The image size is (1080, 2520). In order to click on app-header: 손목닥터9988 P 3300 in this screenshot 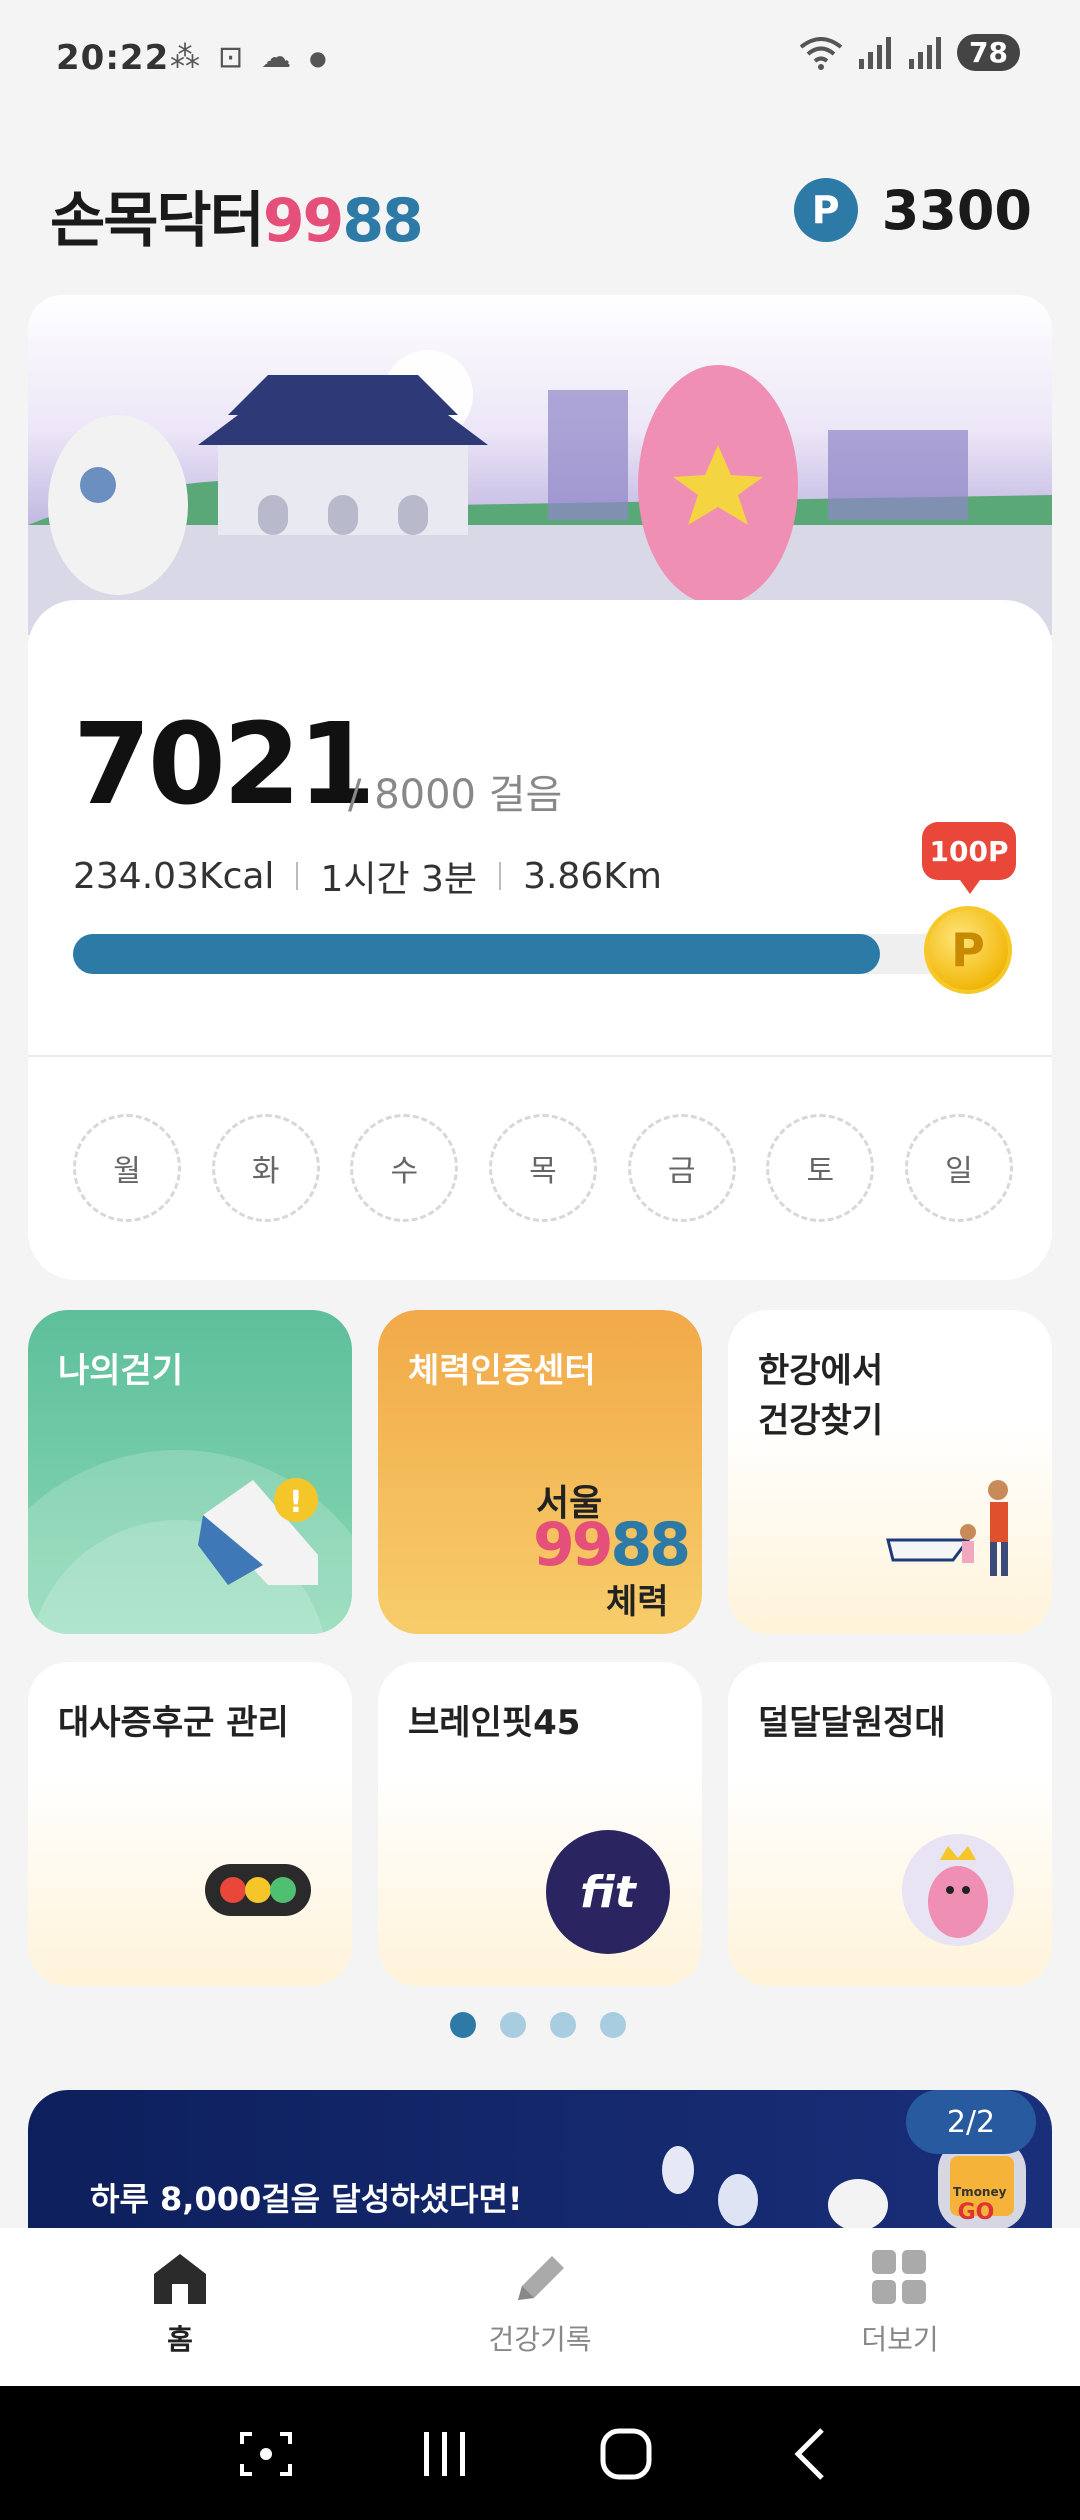, I will do `click(540, 210)`.